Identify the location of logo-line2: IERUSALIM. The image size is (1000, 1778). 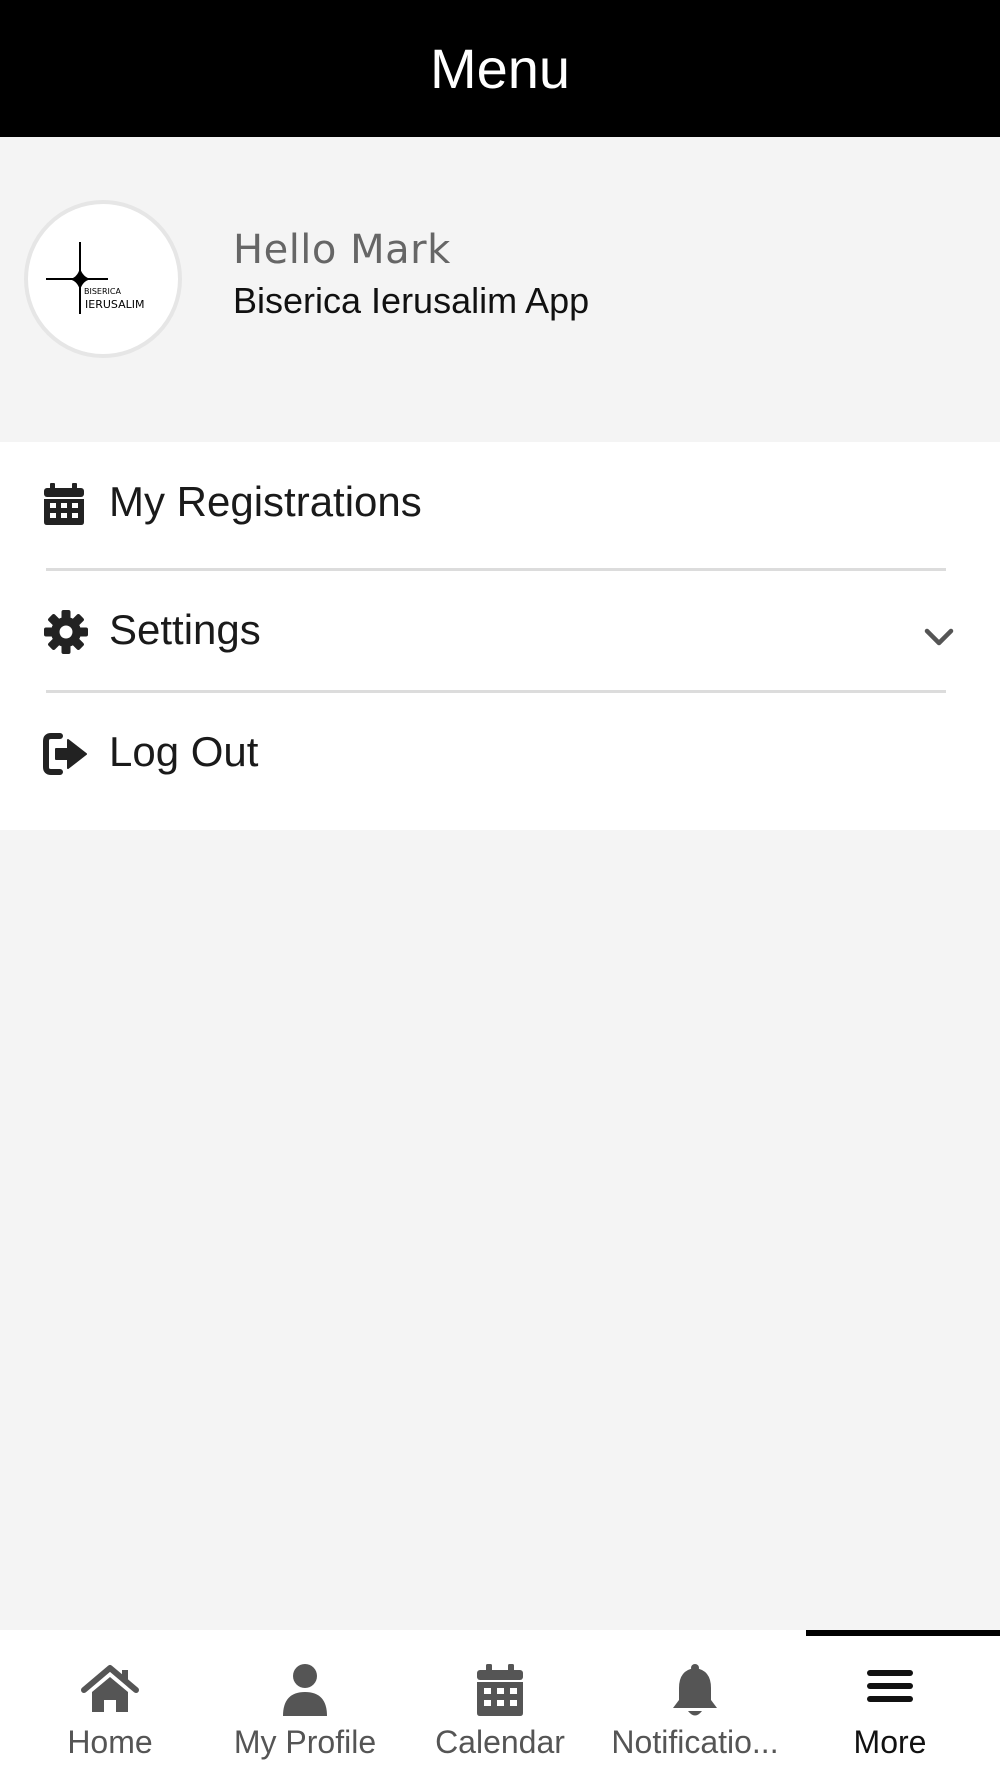
(114, 304).